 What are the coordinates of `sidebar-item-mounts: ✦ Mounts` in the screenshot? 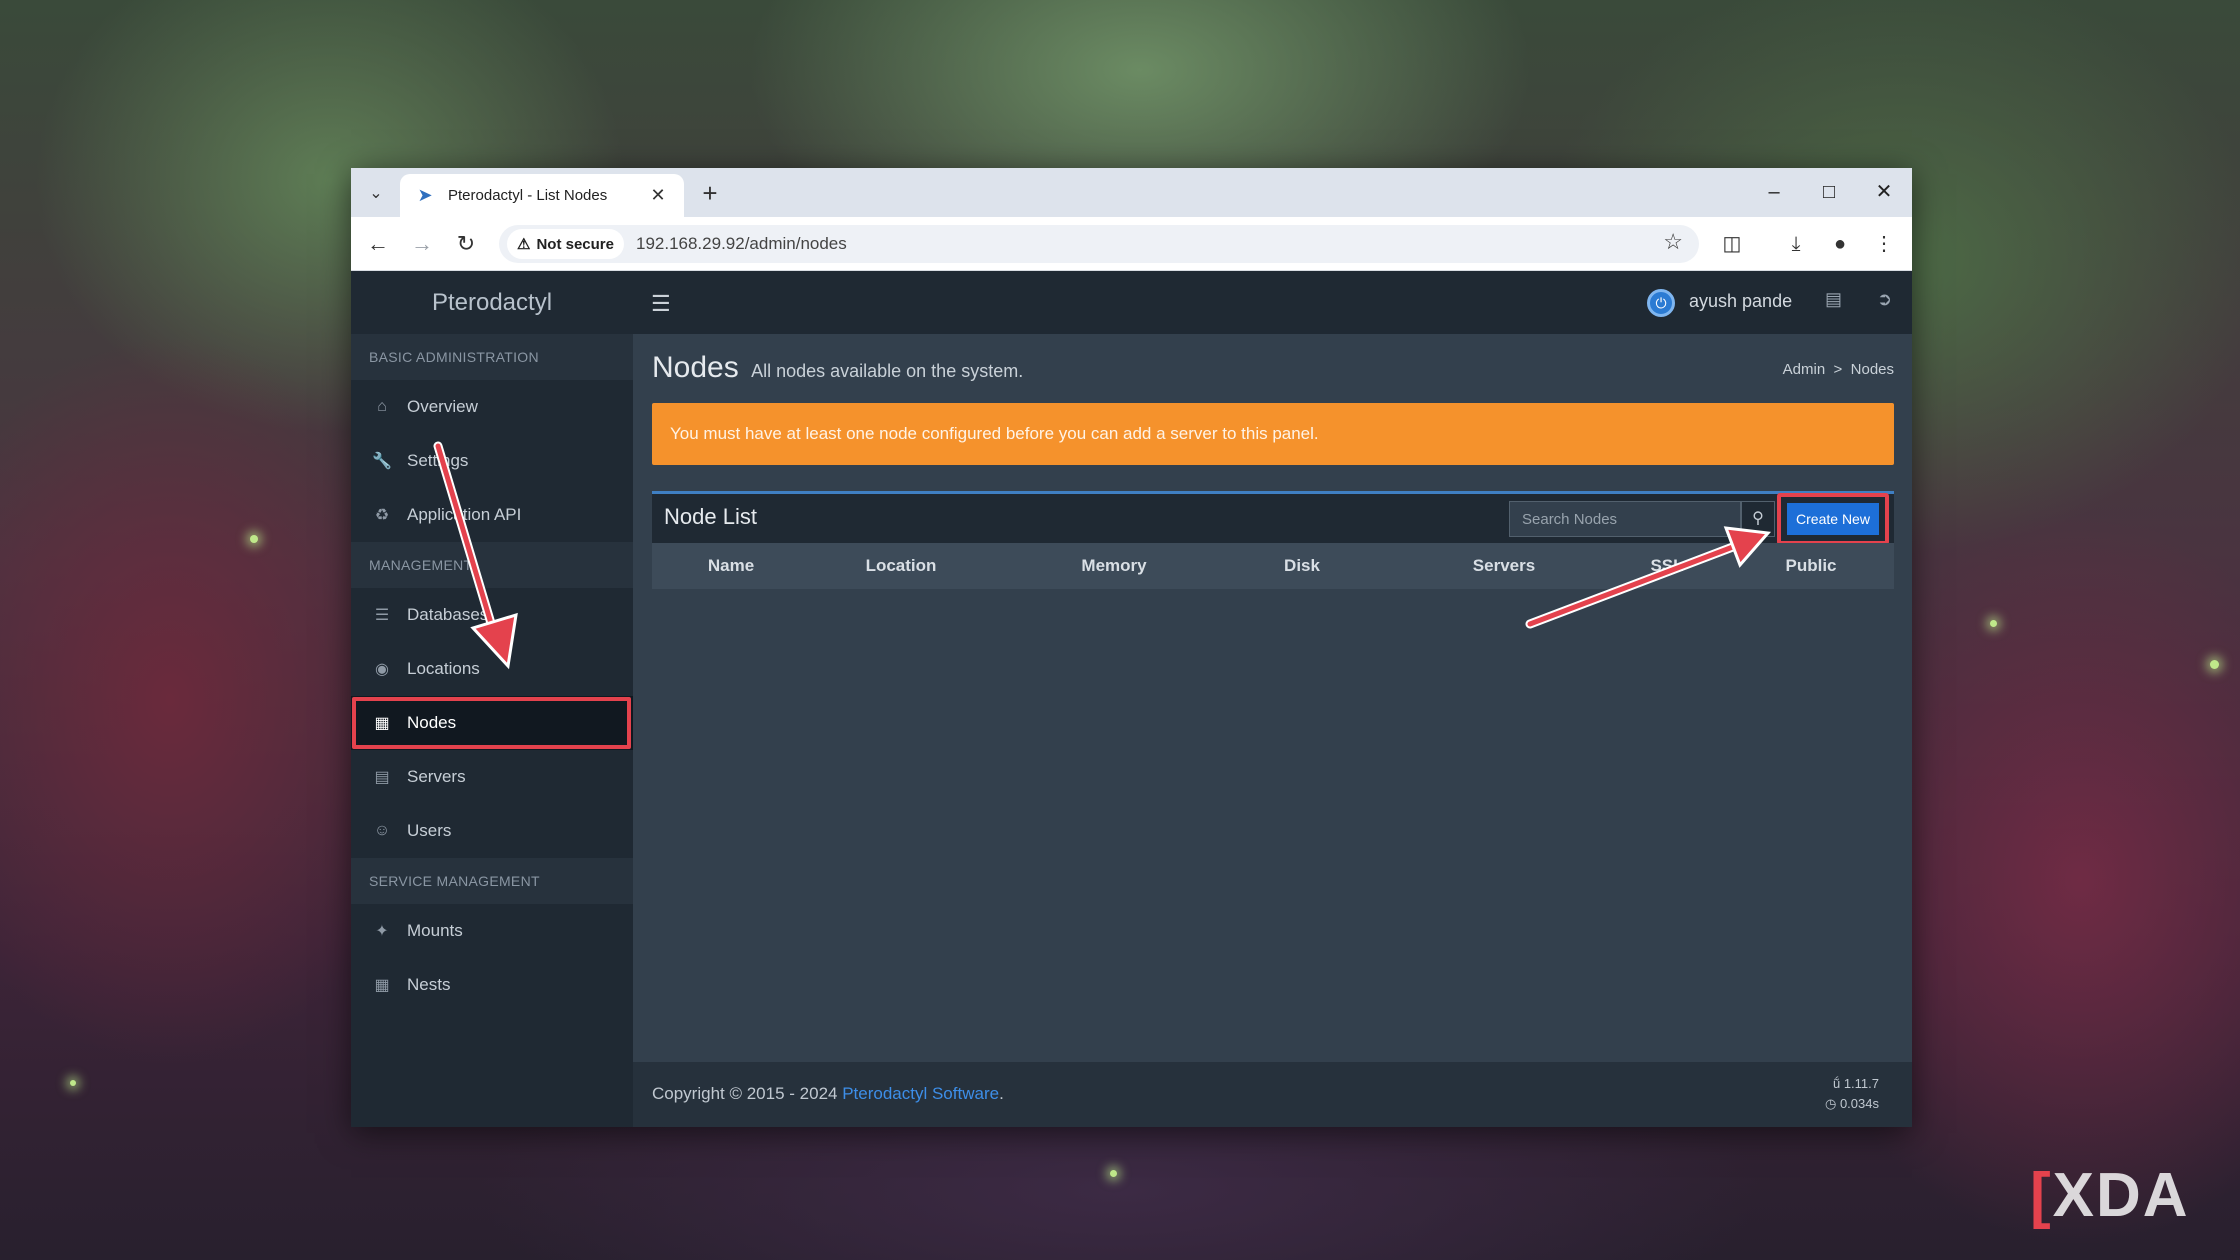 It's located at (492, 931).